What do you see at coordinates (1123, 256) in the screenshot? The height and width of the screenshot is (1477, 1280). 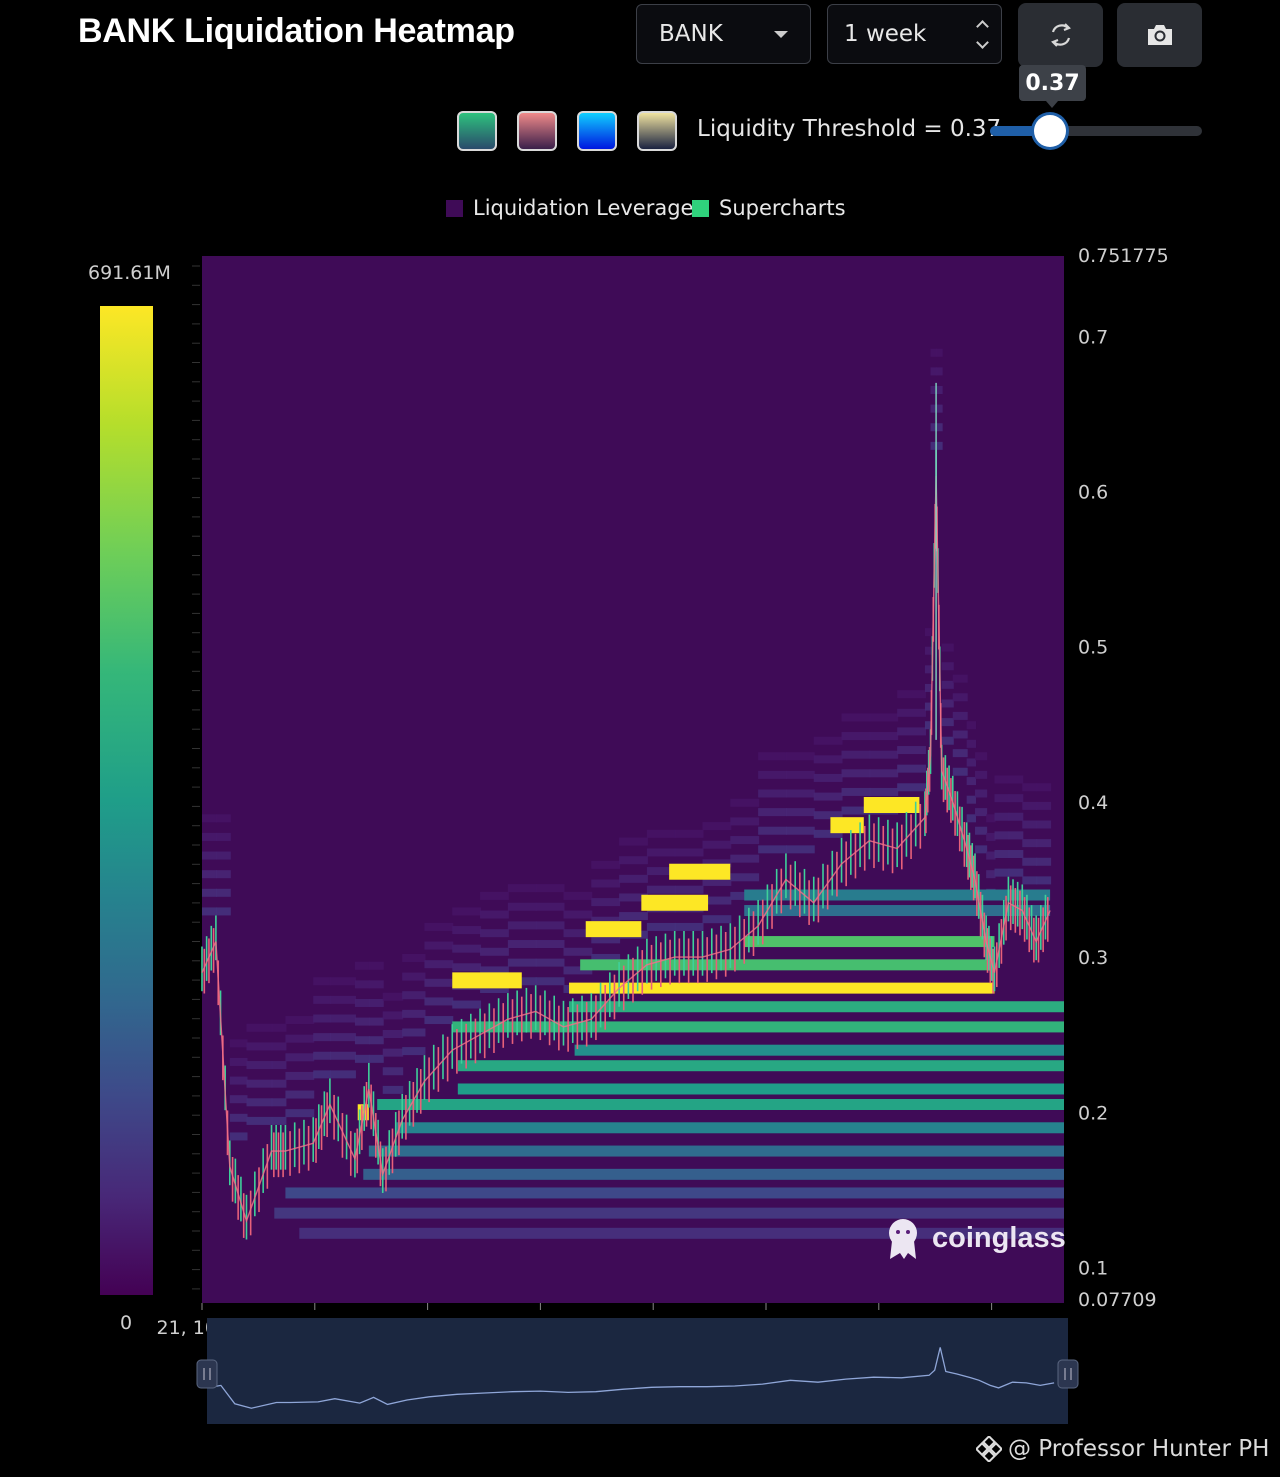 I see `y-axis-max-label: 0.751775` at bounding box center [1123, 256].